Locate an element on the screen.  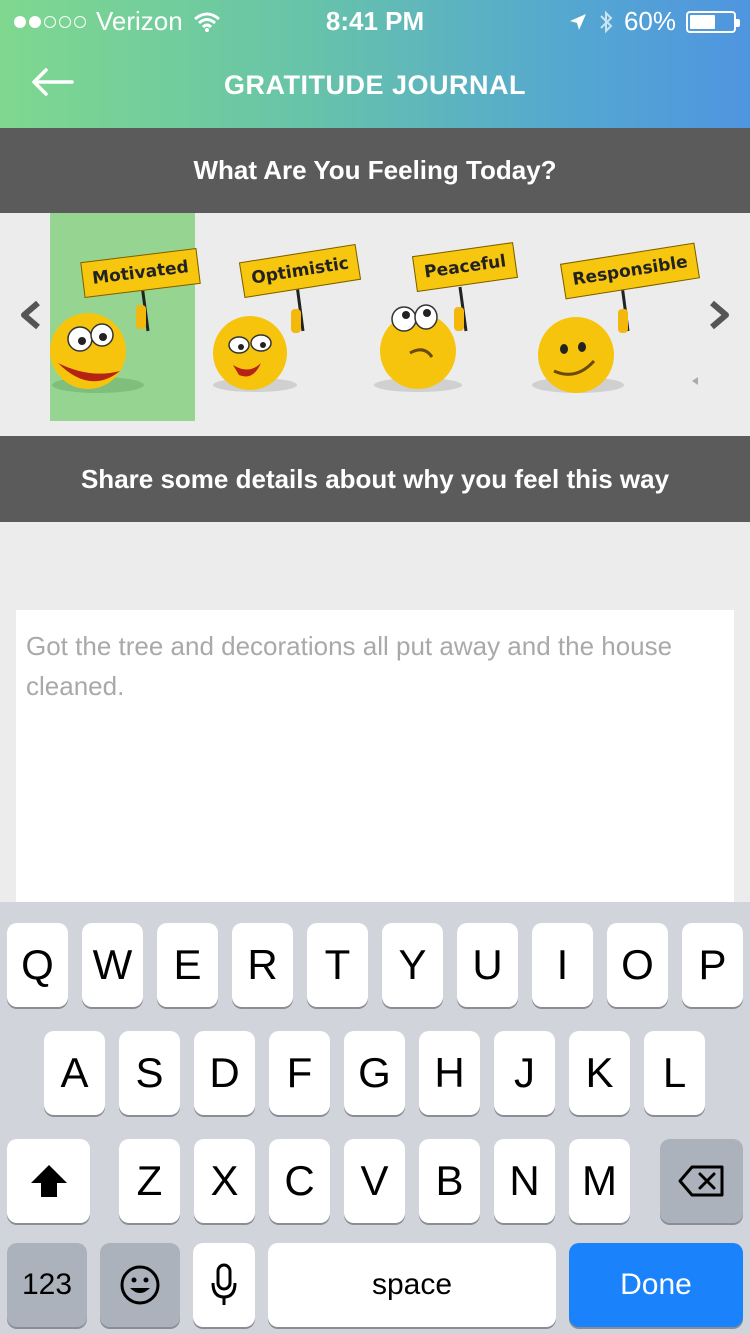
key-b: B is located at coordinates (449, 1181).